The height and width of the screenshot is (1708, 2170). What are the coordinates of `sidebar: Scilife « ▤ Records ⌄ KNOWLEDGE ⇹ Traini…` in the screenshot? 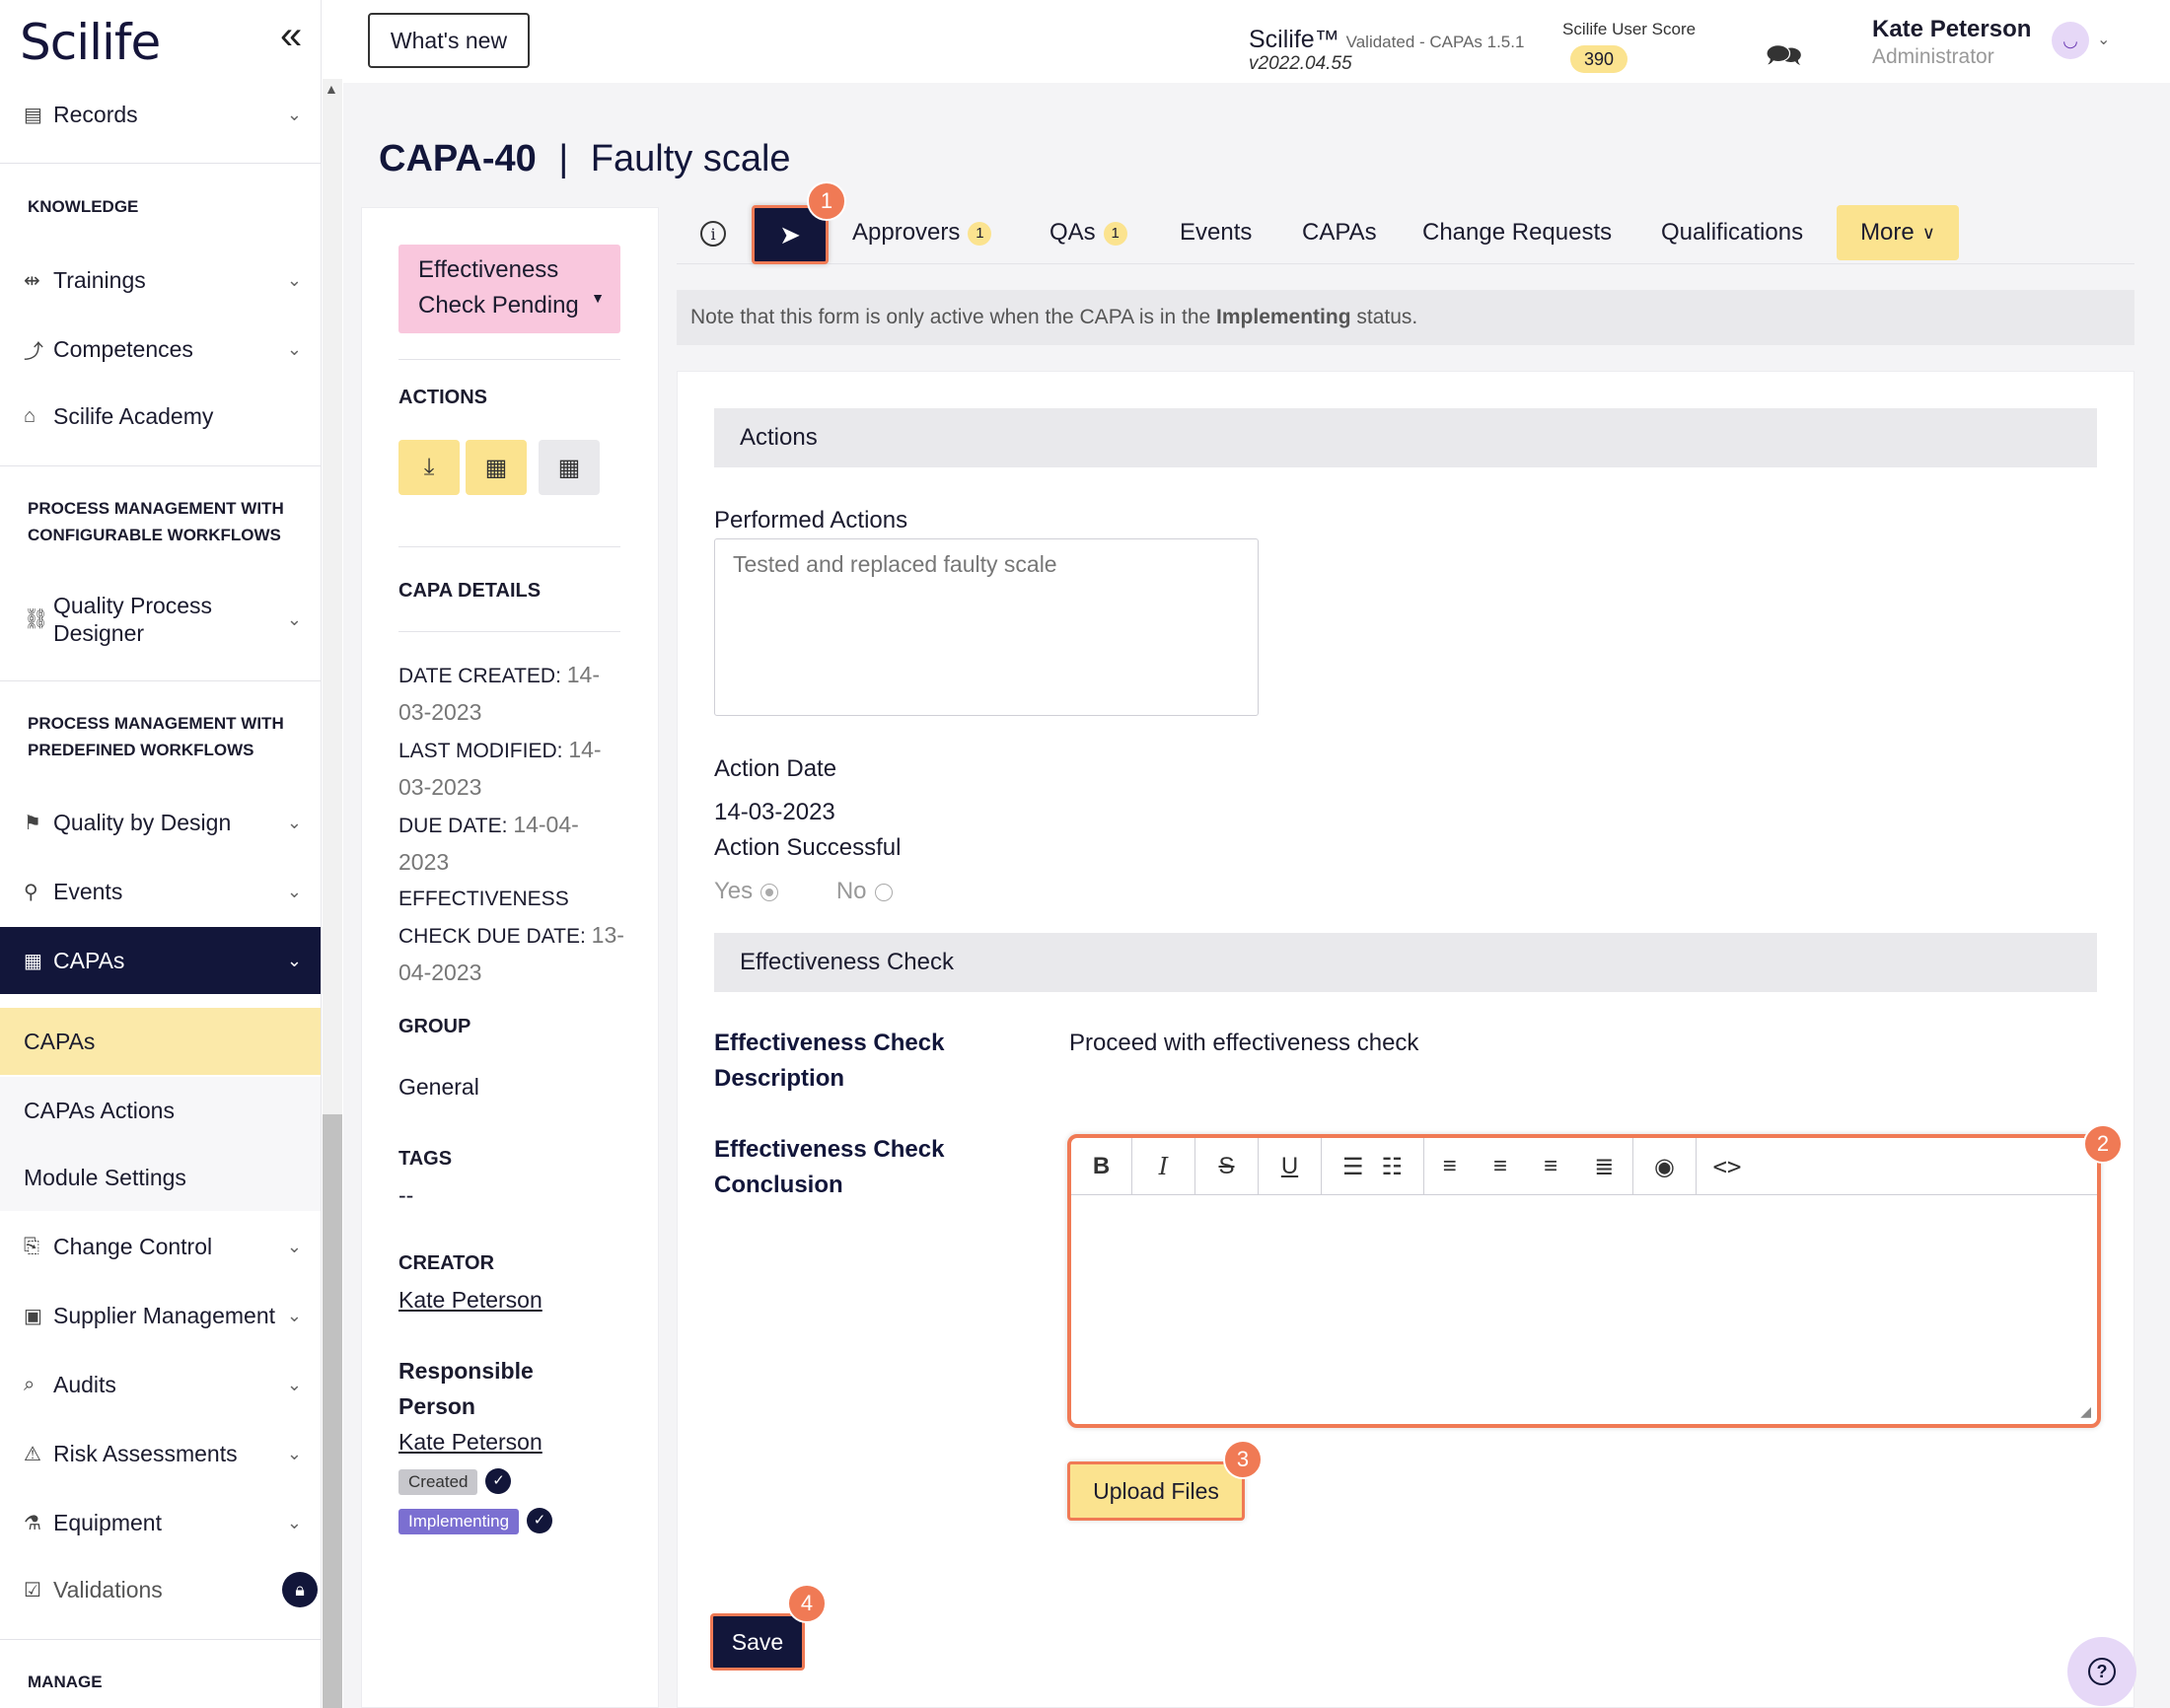 It's located at (161, 854).